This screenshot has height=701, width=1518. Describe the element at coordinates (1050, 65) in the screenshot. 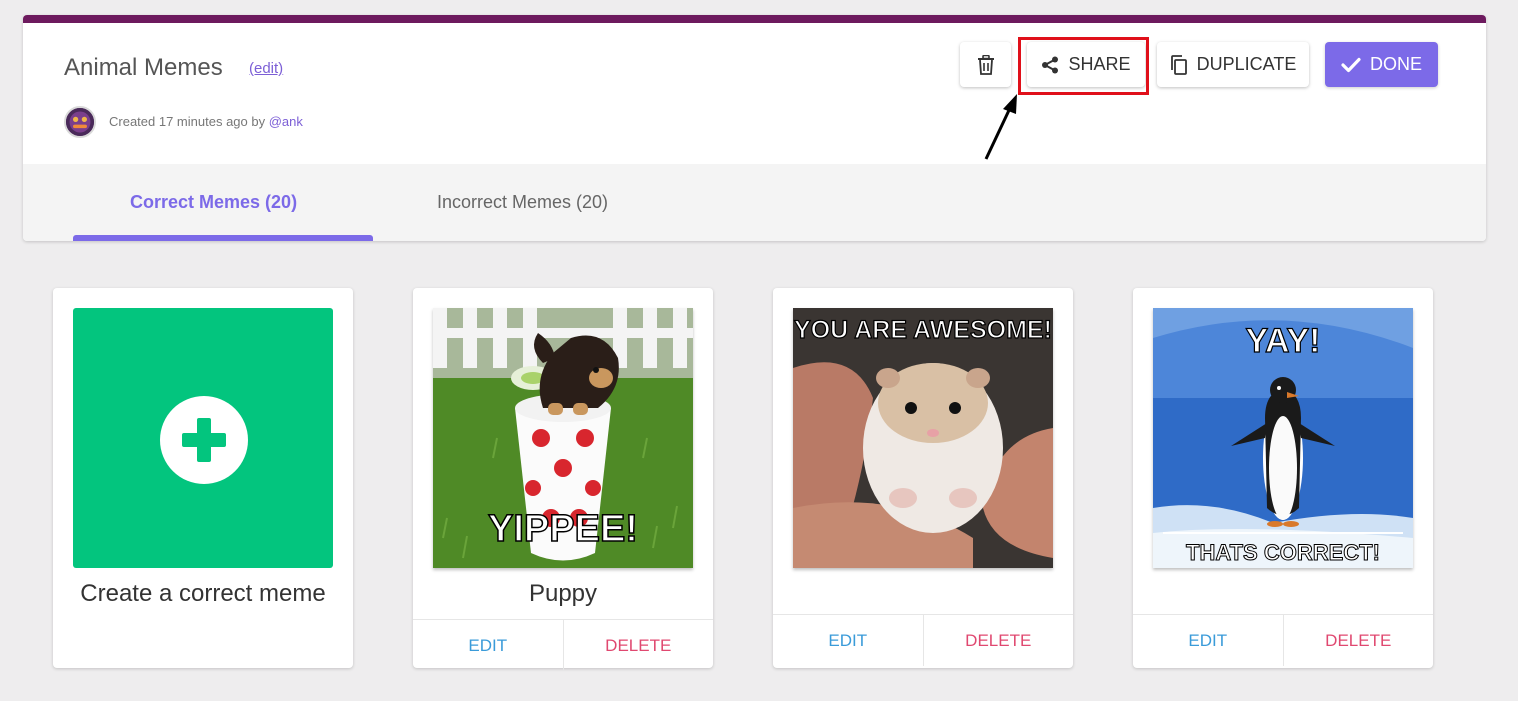

I see `share-icon` at that location.